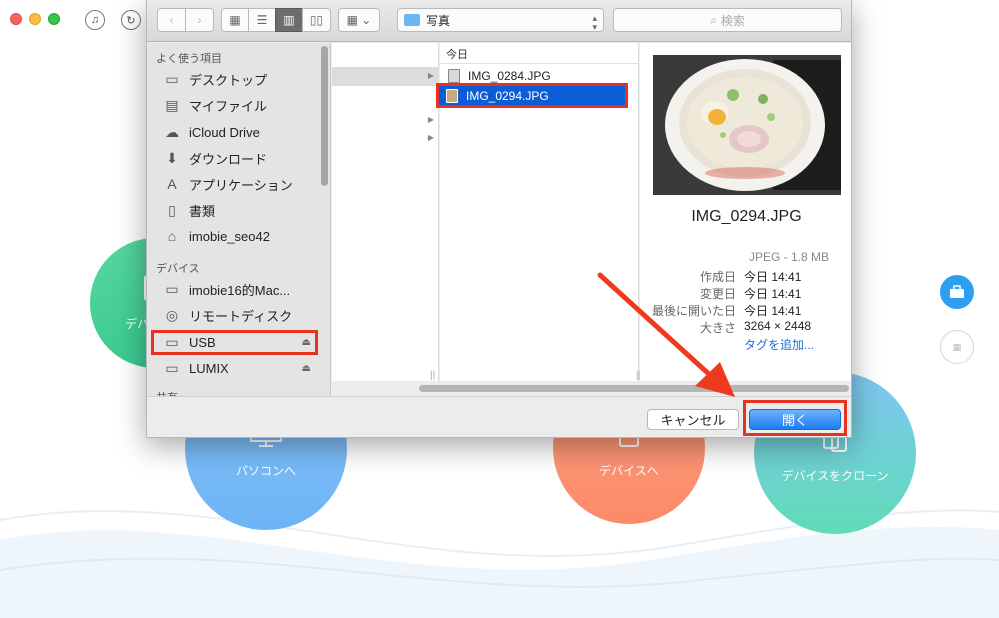 Image resolution: width=999 pixels, height=618 pixels. Describe the element at coordinates (533, 96) in the screenshot. I see `file-row-selected: IMG_0294.JPG` at that location.